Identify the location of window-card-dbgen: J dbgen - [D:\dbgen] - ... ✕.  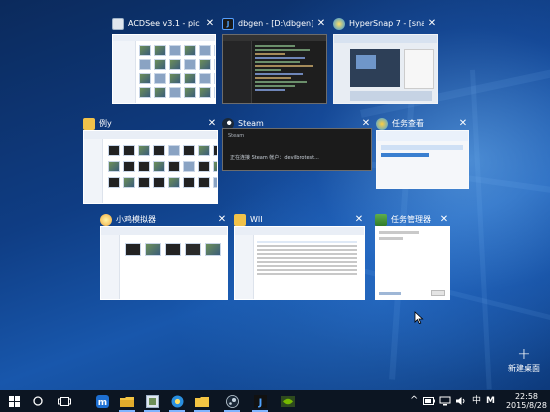
(274, 60).